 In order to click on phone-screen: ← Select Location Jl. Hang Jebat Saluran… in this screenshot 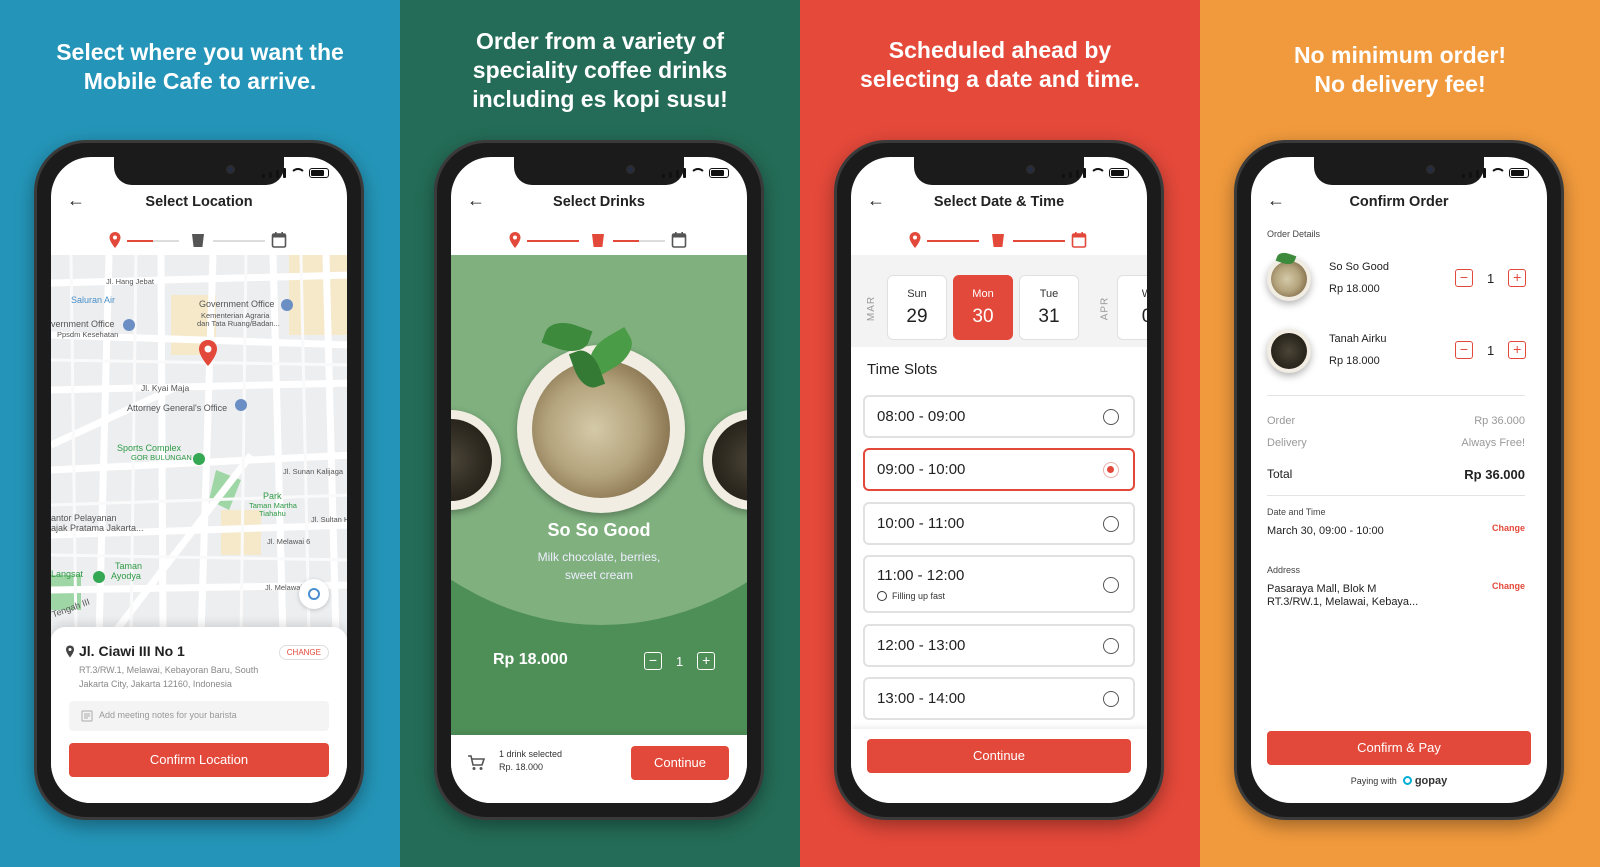, I will do `click(199, 480)`.